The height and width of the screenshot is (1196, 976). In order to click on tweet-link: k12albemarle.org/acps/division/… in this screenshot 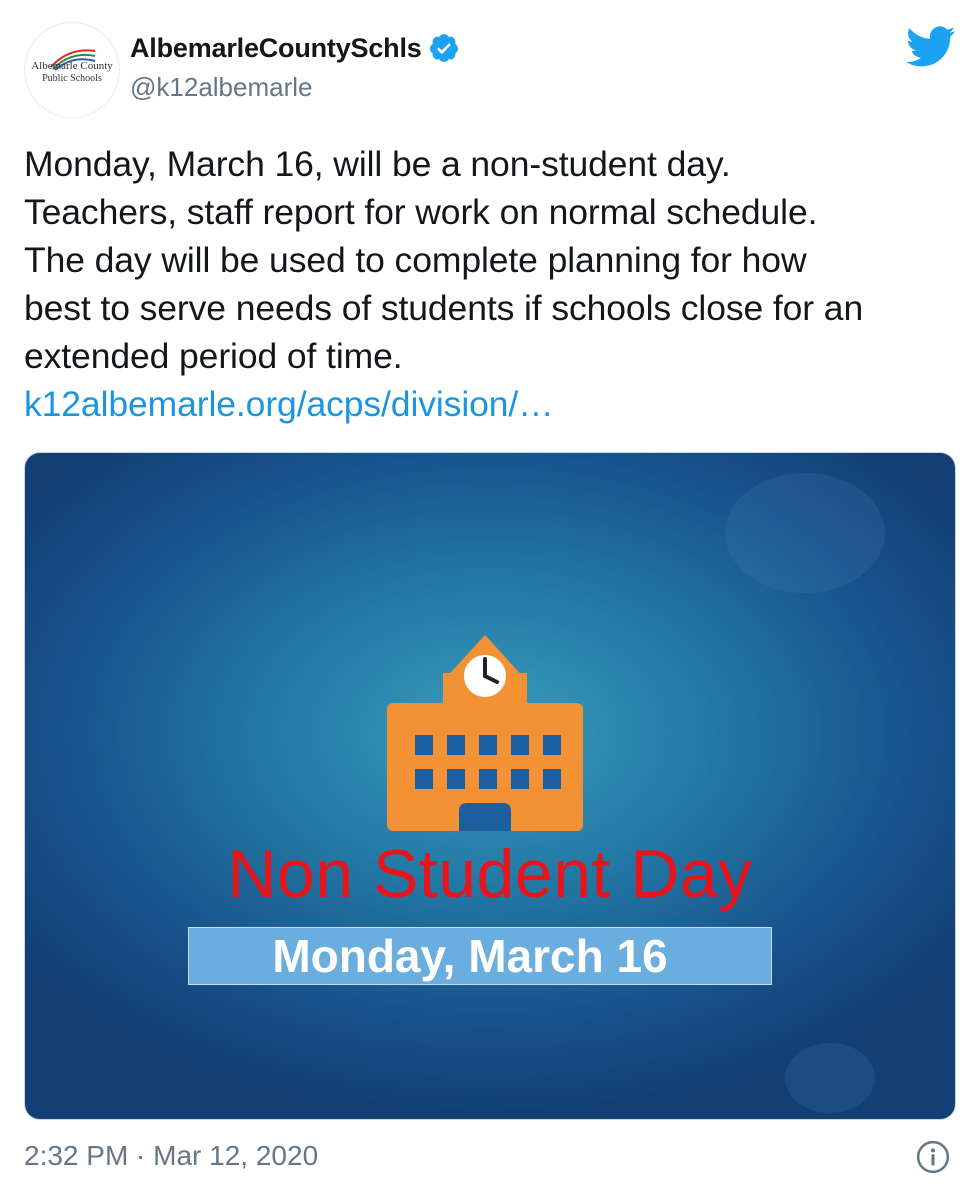, I will do `click(289, 404)`.